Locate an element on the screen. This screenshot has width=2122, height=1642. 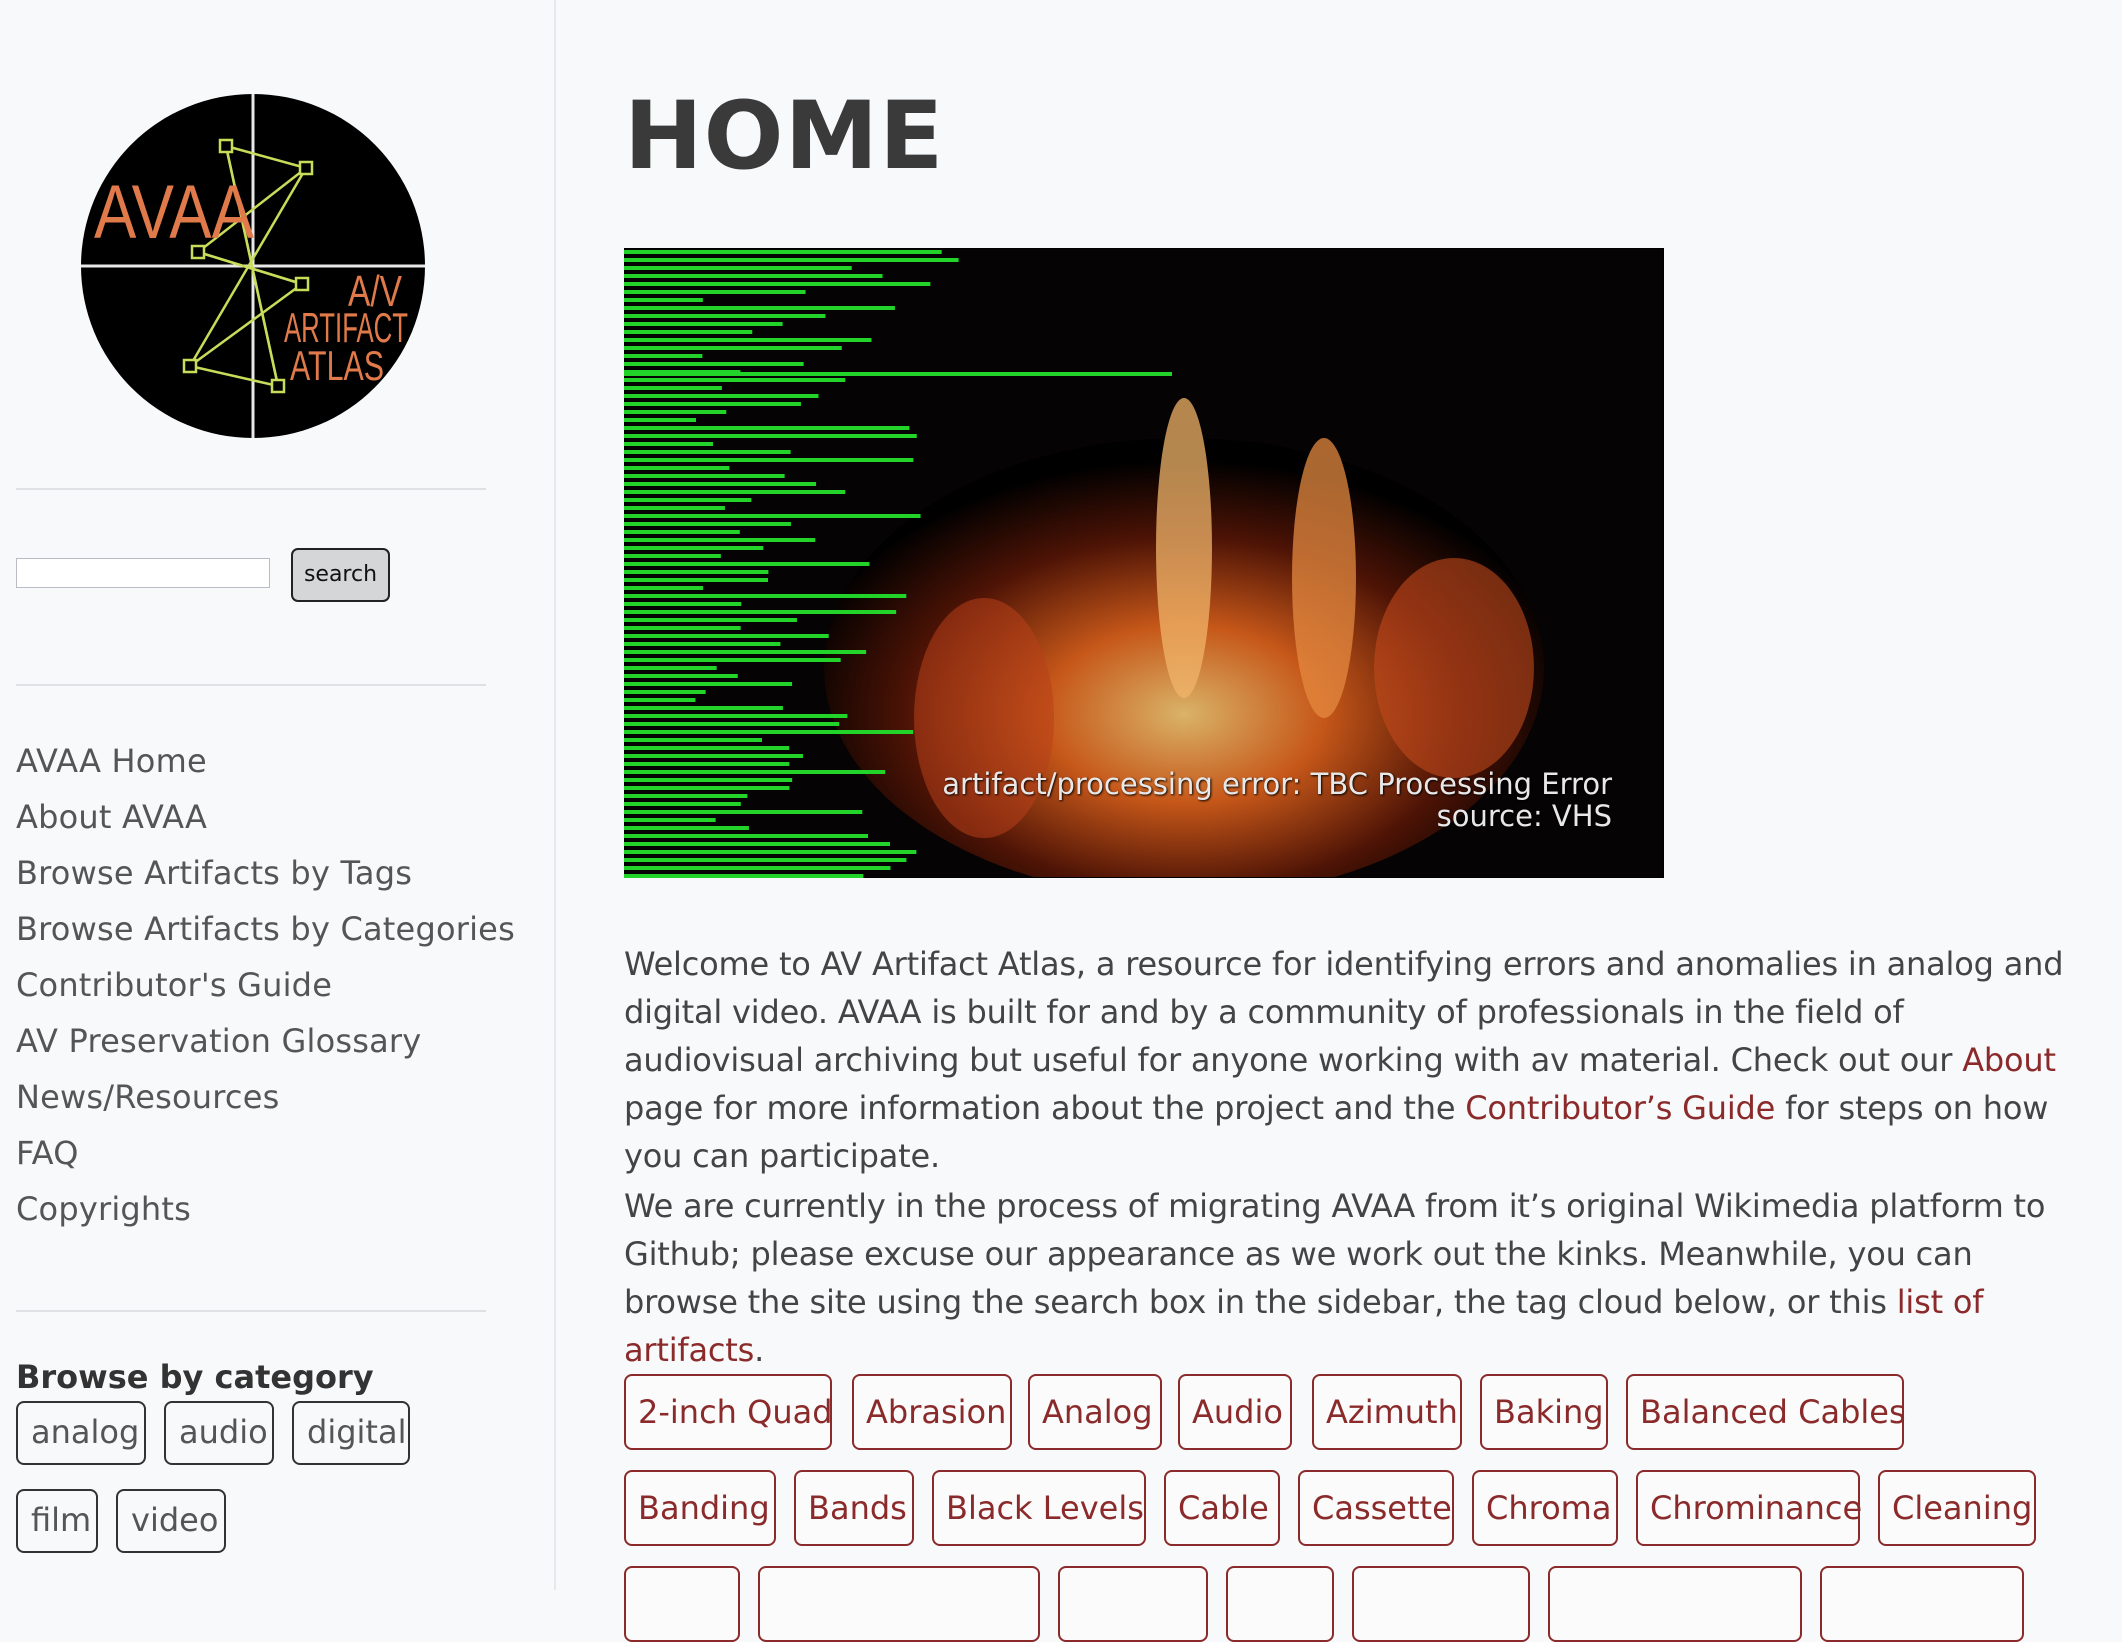
nav-item-about-avaa: About AVAA is located at coordinates (265, 824).